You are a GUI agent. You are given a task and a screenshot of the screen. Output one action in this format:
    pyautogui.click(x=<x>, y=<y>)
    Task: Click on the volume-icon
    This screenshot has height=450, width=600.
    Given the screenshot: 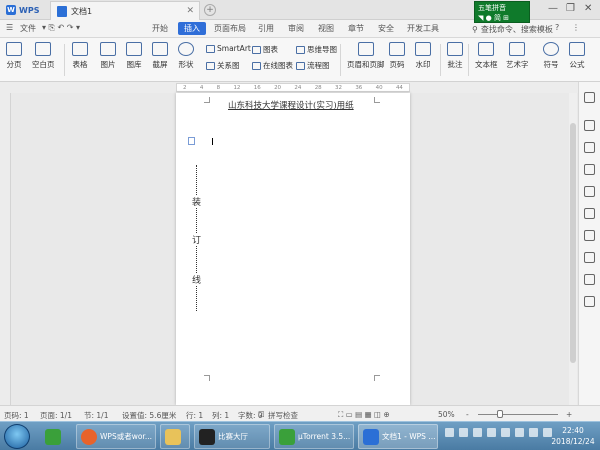 What is the action you would take?
    pyautogui.click(x=533, y=432)
    